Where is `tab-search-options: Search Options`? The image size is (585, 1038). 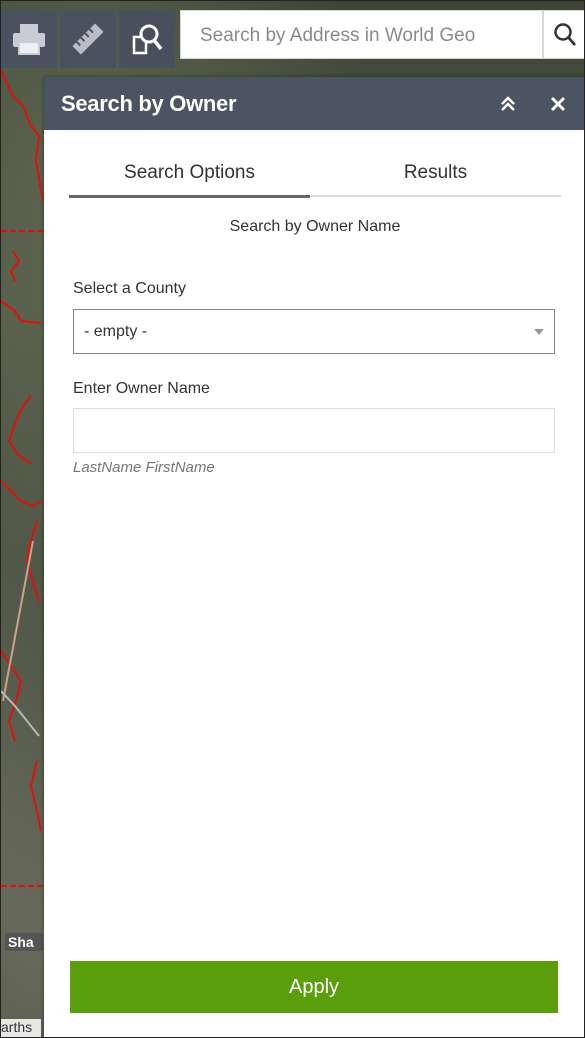 tab-search-options: Search Options is located at coordinates (189, 179).